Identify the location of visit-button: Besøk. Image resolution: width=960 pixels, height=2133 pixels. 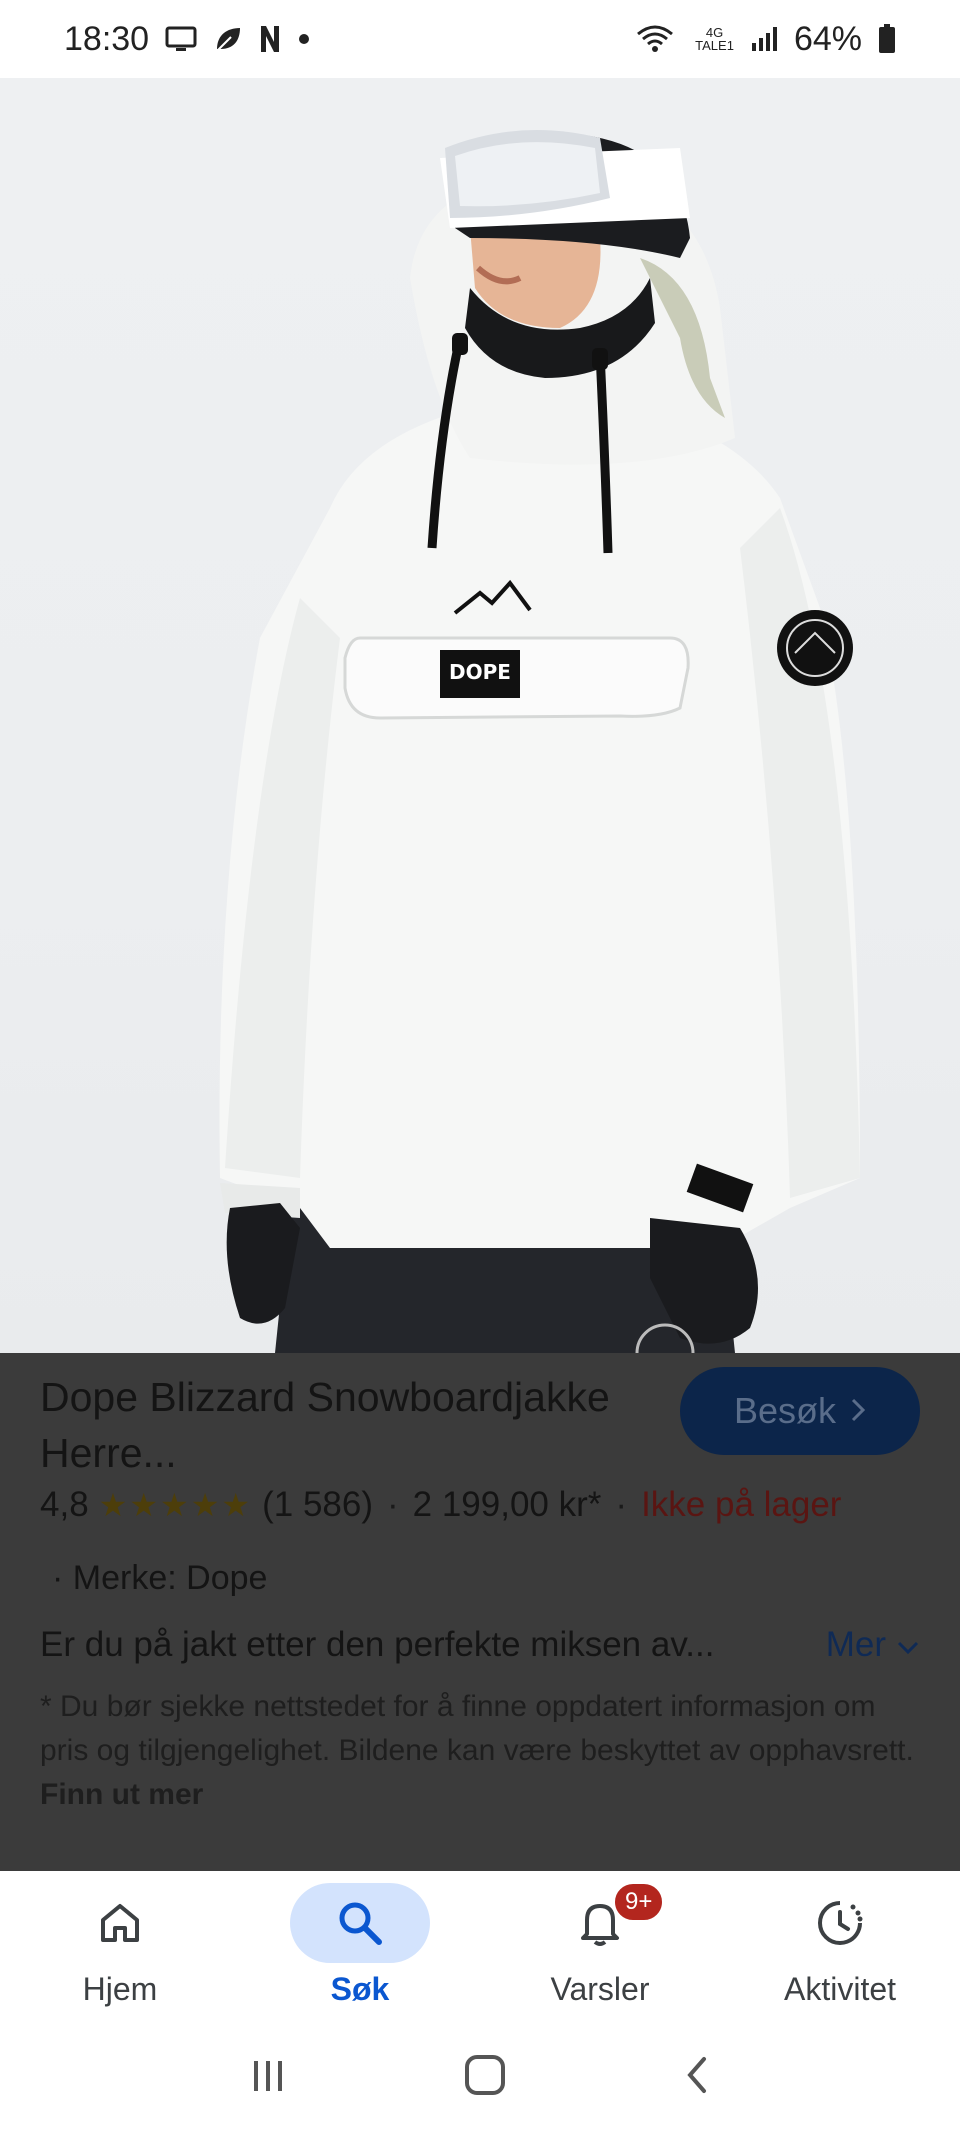
(800, 1411).